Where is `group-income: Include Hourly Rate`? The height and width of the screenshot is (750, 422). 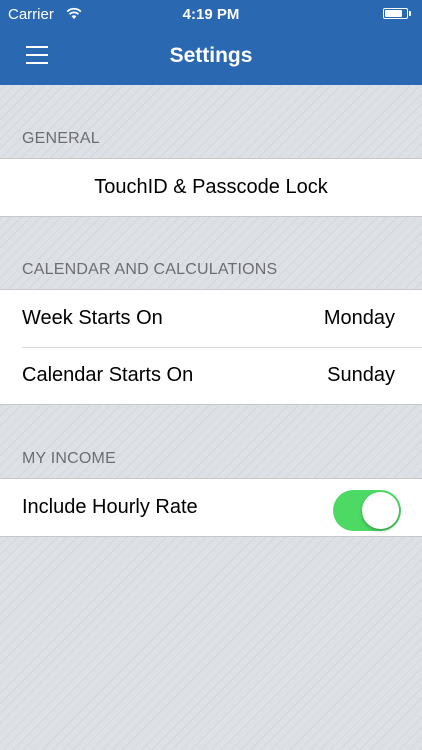
group-income: Include Hourly Rate is located at coordinates (211, 507).